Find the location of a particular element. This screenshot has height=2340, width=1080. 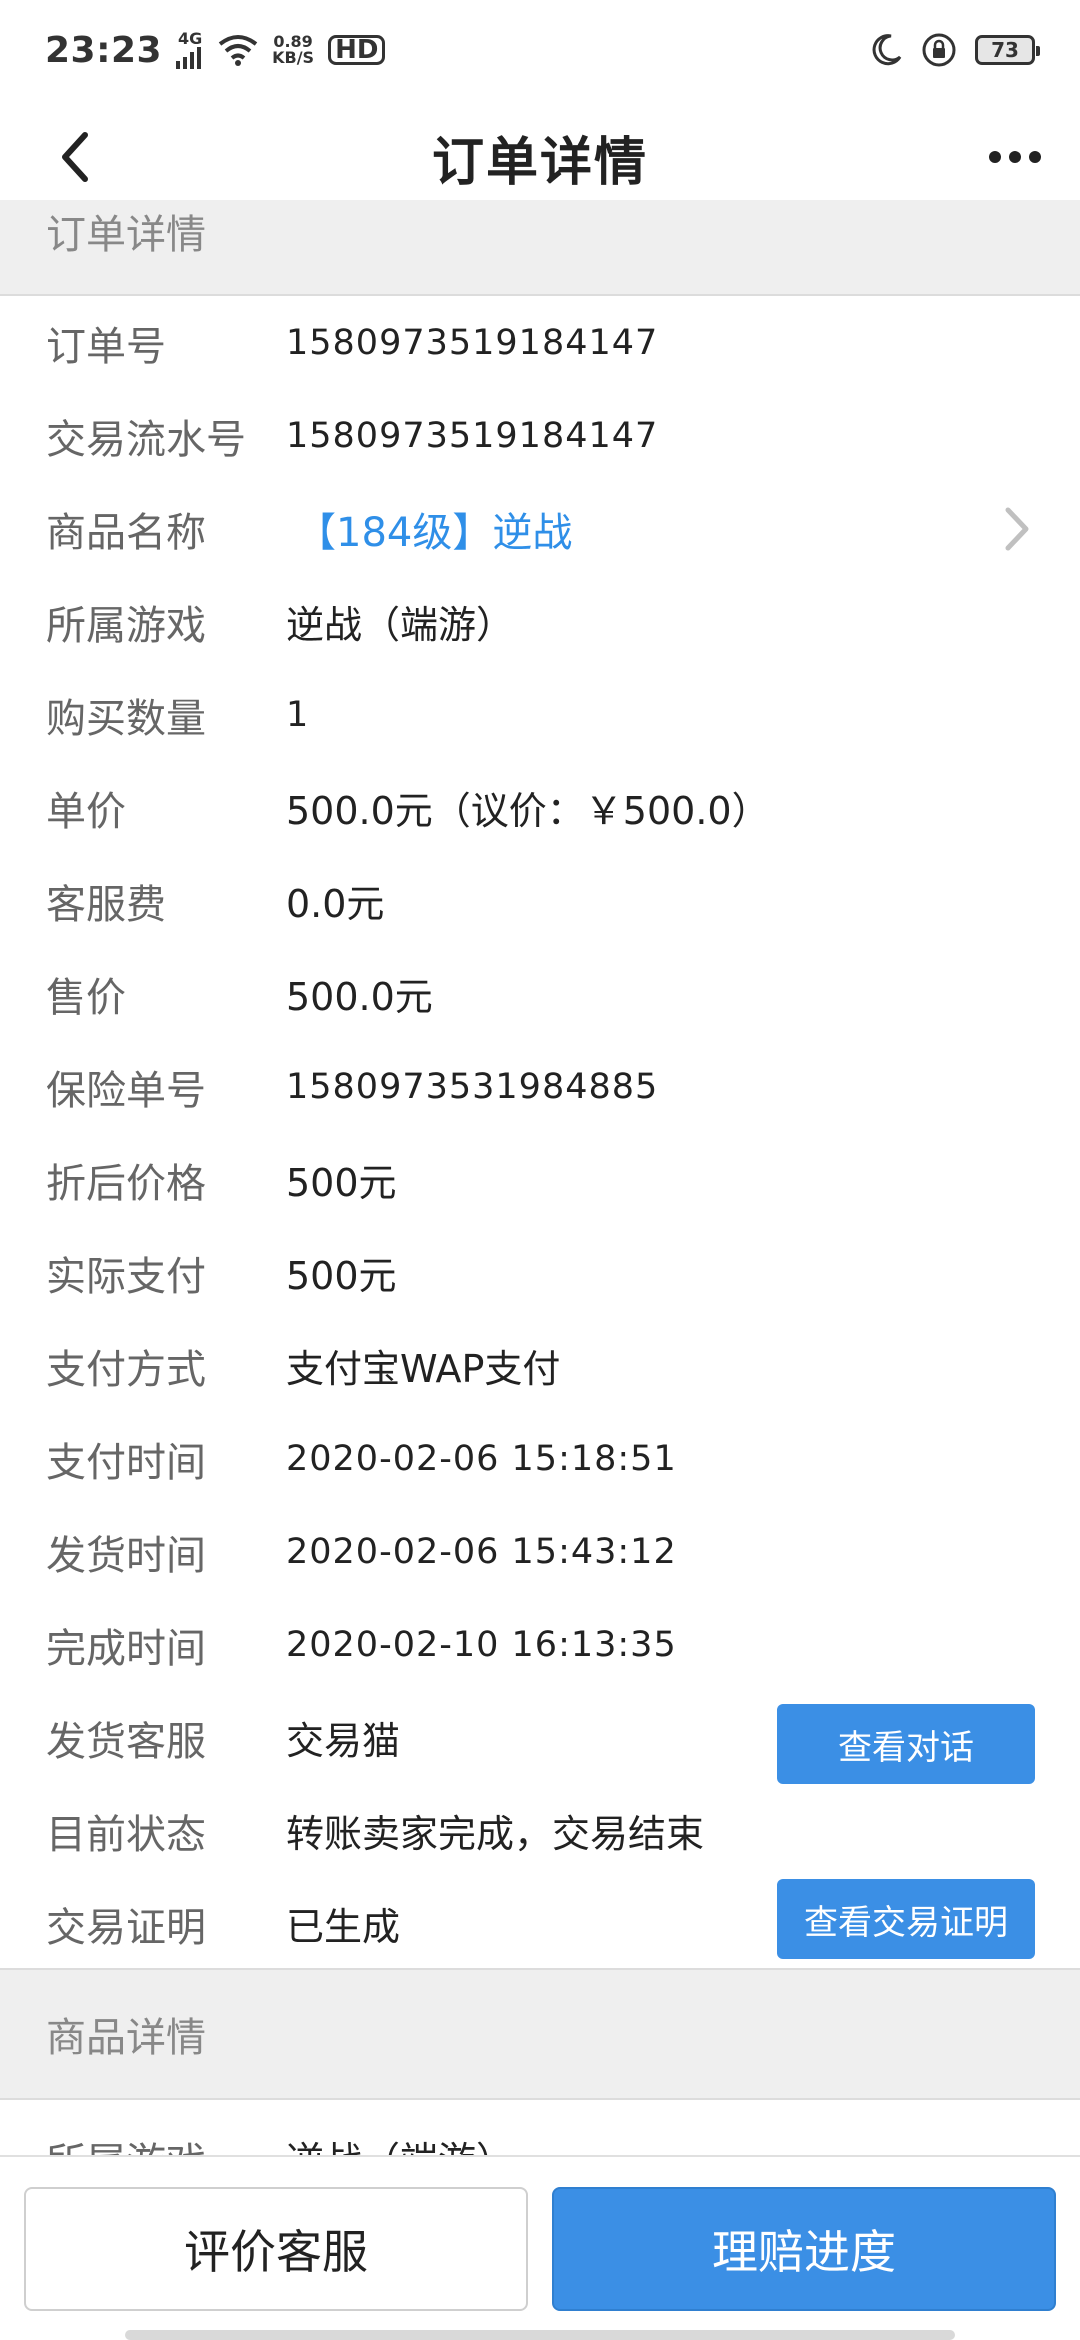

row-insurance-number: 保险单号 1580973531984885 is located at coordinates (352, 1090).